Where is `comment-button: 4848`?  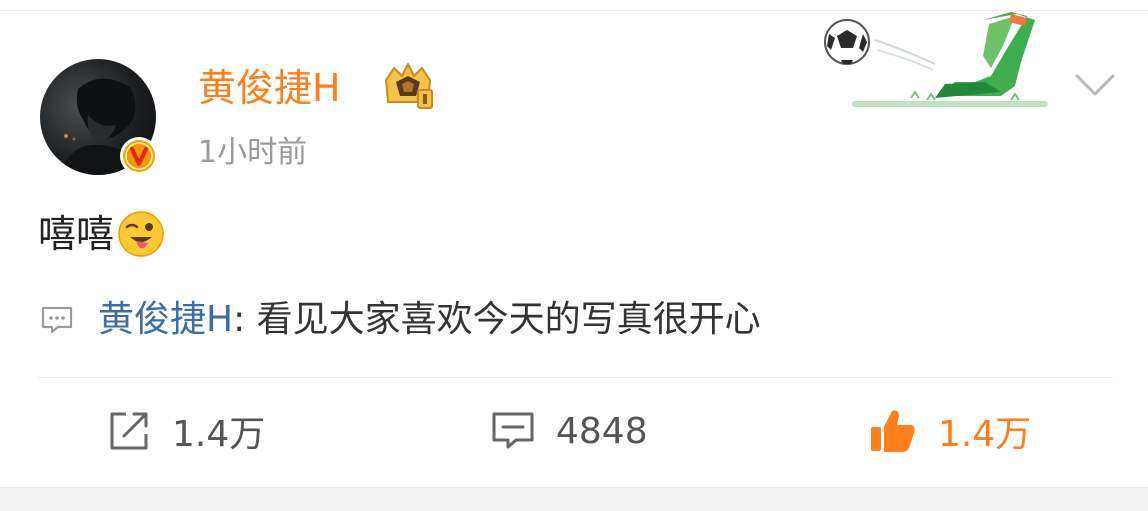 comment-button: 4848 is located at coordinates (569, 431).